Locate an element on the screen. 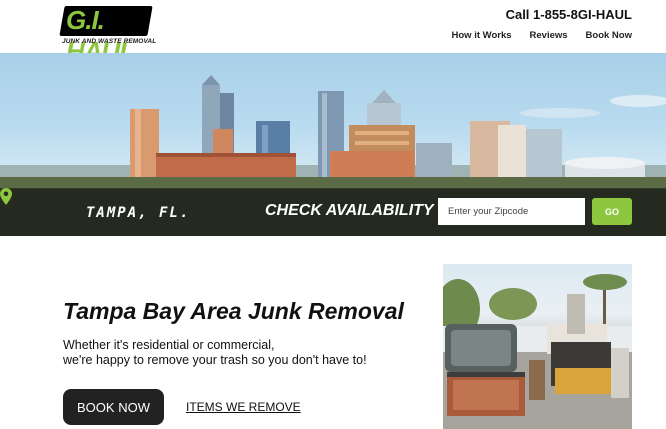  main-nav: How it Works Reviews Book Now is located at coordinates (542, 35).